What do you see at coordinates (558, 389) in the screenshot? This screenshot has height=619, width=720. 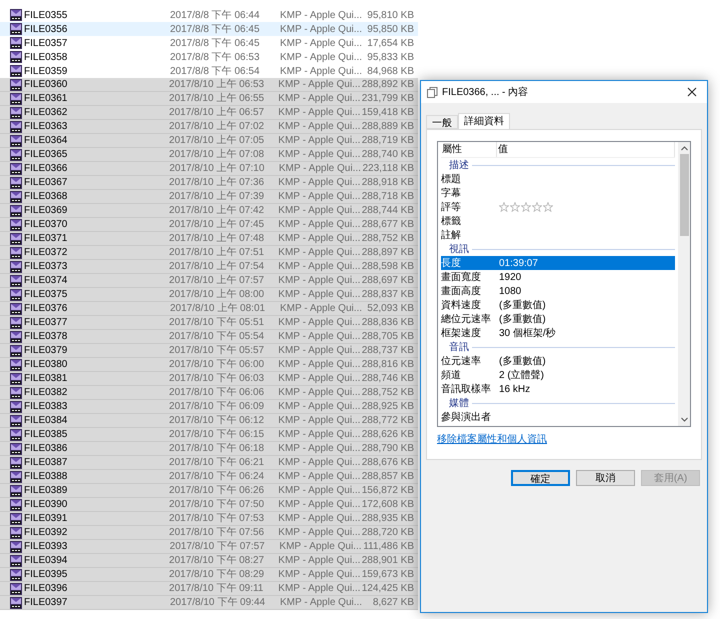 I see `property-row: 音訊取樣率 16 kHz` at bounding box center [558, 389].